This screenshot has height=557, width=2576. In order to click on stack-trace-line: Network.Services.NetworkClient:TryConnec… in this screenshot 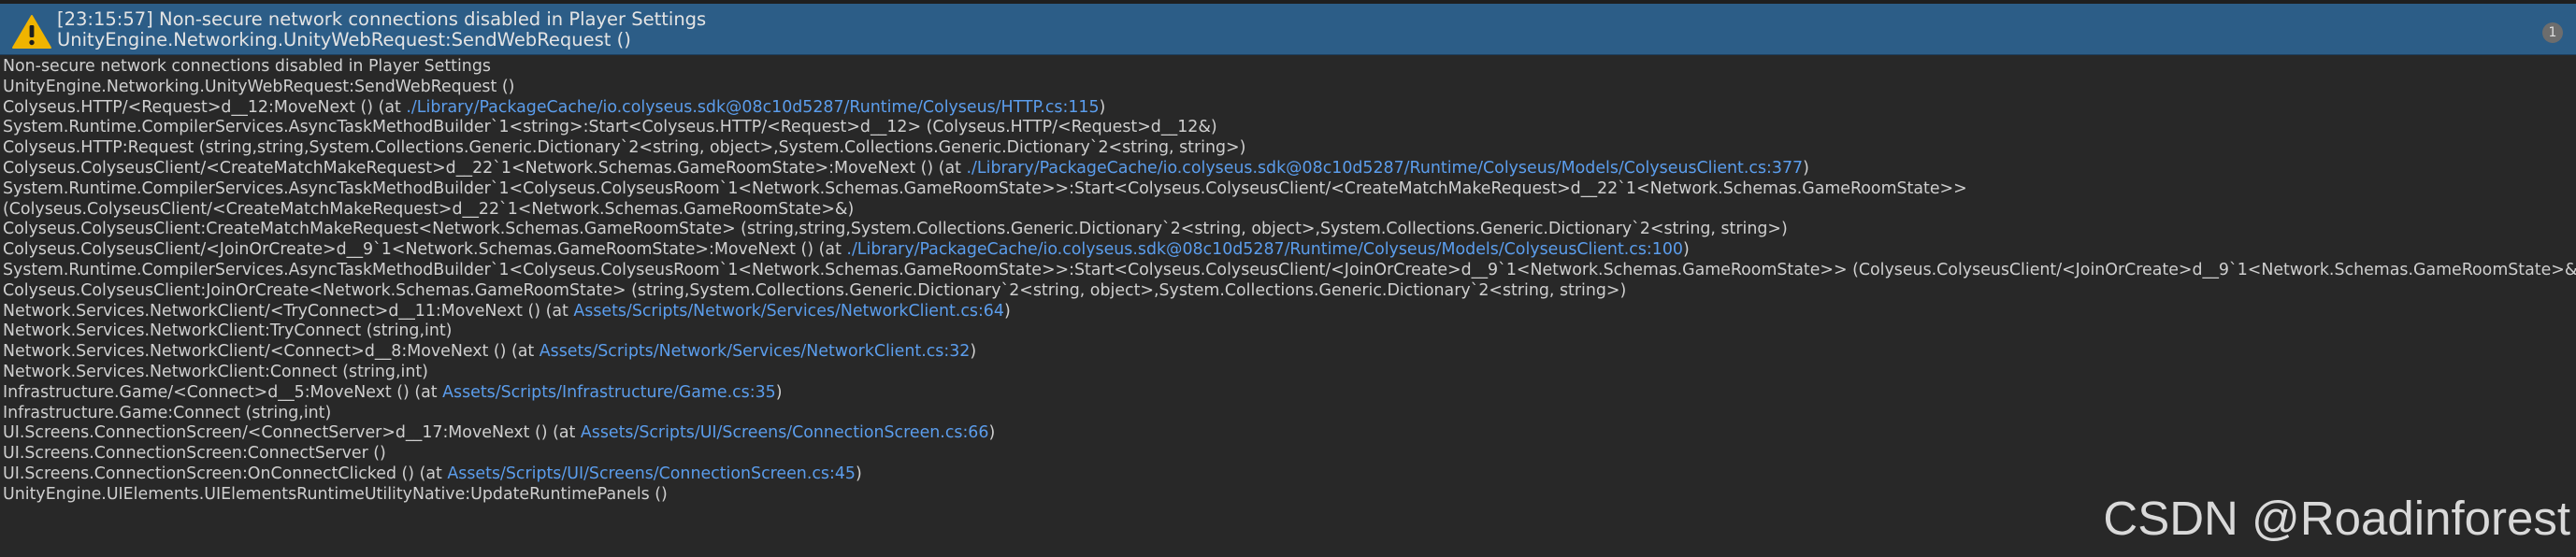, I will do `click(1290, 331)`.